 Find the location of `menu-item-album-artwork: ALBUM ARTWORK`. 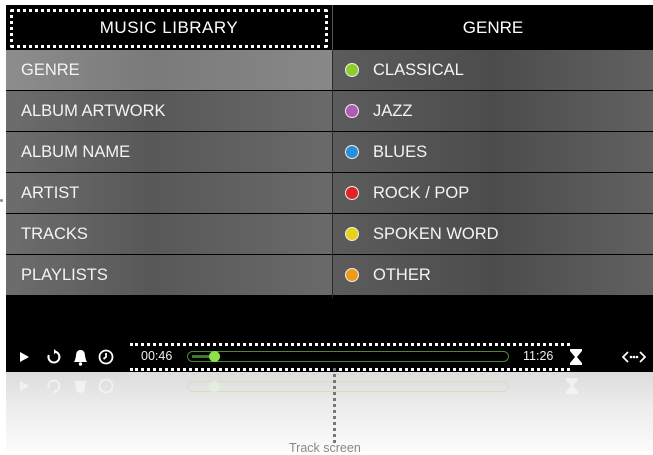

menu-item-album-artwork: ALBUM ARTWORK is located at coordinates (169, 111).